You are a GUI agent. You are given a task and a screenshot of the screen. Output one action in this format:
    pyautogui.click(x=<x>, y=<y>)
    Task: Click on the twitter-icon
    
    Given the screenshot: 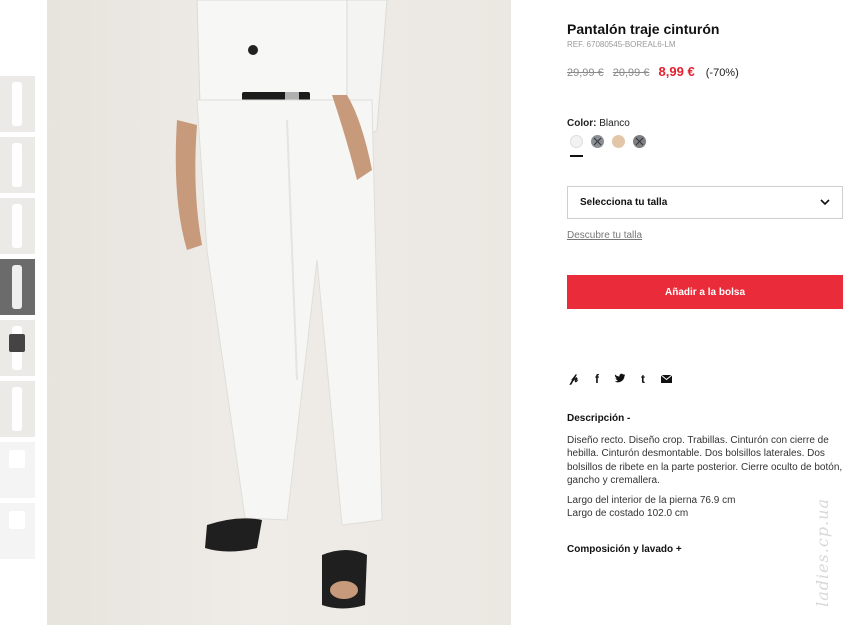 What is the action you would take?
    pyautogui.click(x=620, y=379)
    